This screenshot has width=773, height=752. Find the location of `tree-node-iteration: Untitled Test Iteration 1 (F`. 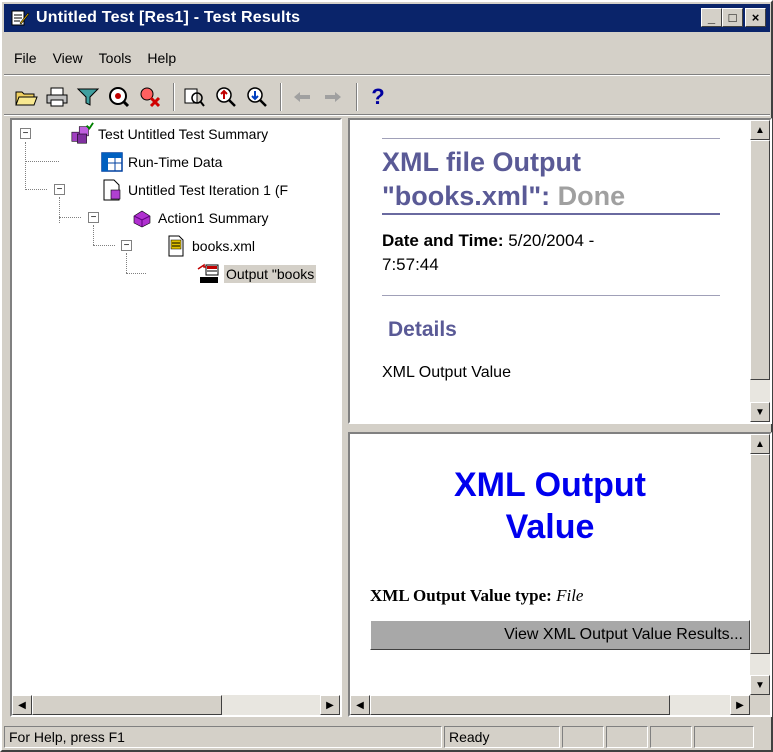

tree-node-iteration: Untitled Test Iteration 1 (F is located at coordinates (194, 190).